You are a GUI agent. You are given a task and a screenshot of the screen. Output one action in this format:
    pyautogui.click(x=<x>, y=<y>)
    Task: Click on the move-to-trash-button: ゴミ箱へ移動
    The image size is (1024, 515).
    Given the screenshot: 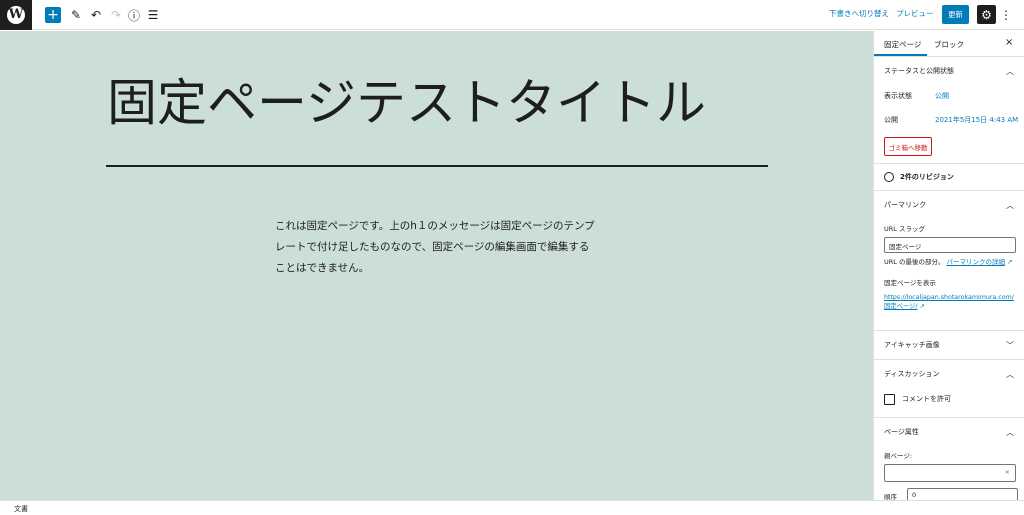 What is the action you would take?
    pyautogui.click(x=908, y=146)
    